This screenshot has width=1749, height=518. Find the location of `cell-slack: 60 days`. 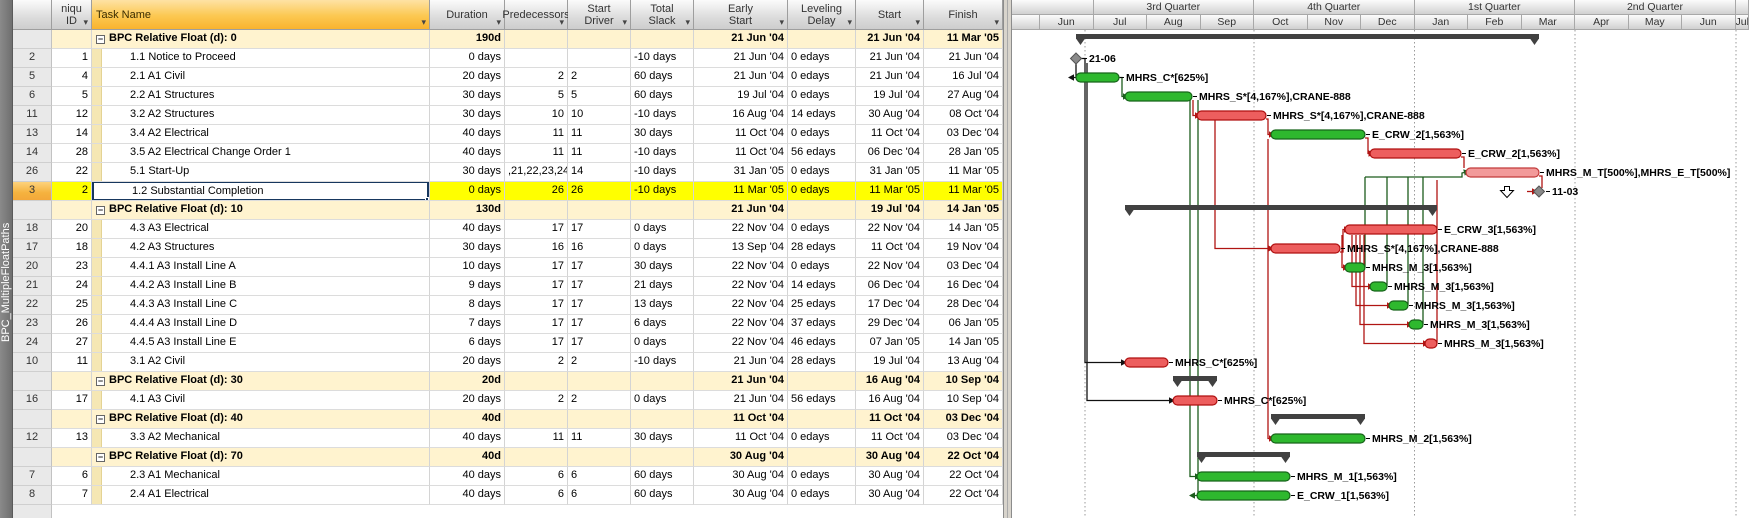

cell-slack: 60 days is located at coordinates (662, 495).